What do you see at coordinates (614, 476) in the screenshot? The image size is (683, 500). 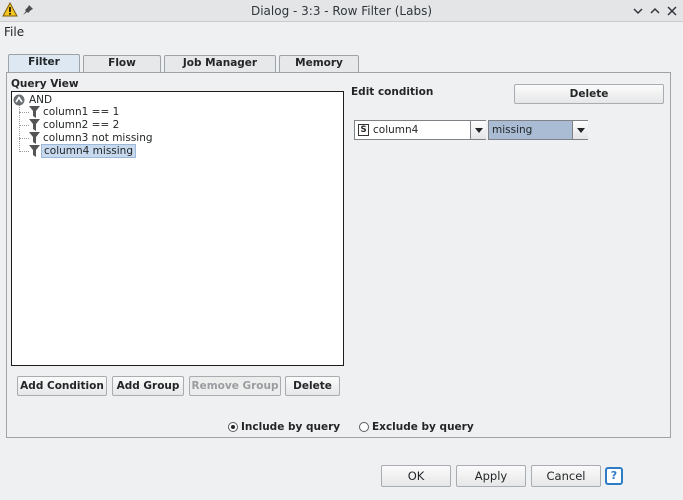 I see `help-icon: ?` at bounding box center [614, 476].